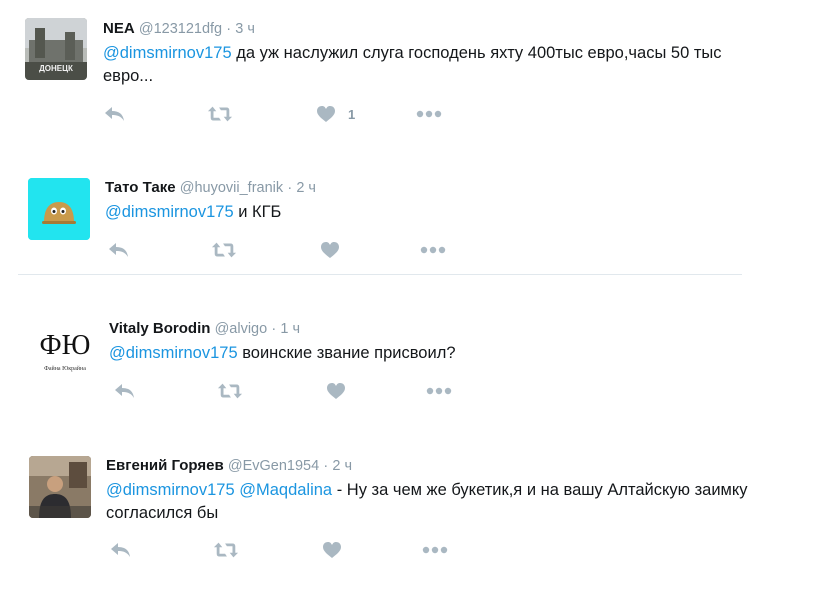 This screenshot has width=825, height=593. I want to click on reply-icon, so click(120, 550).